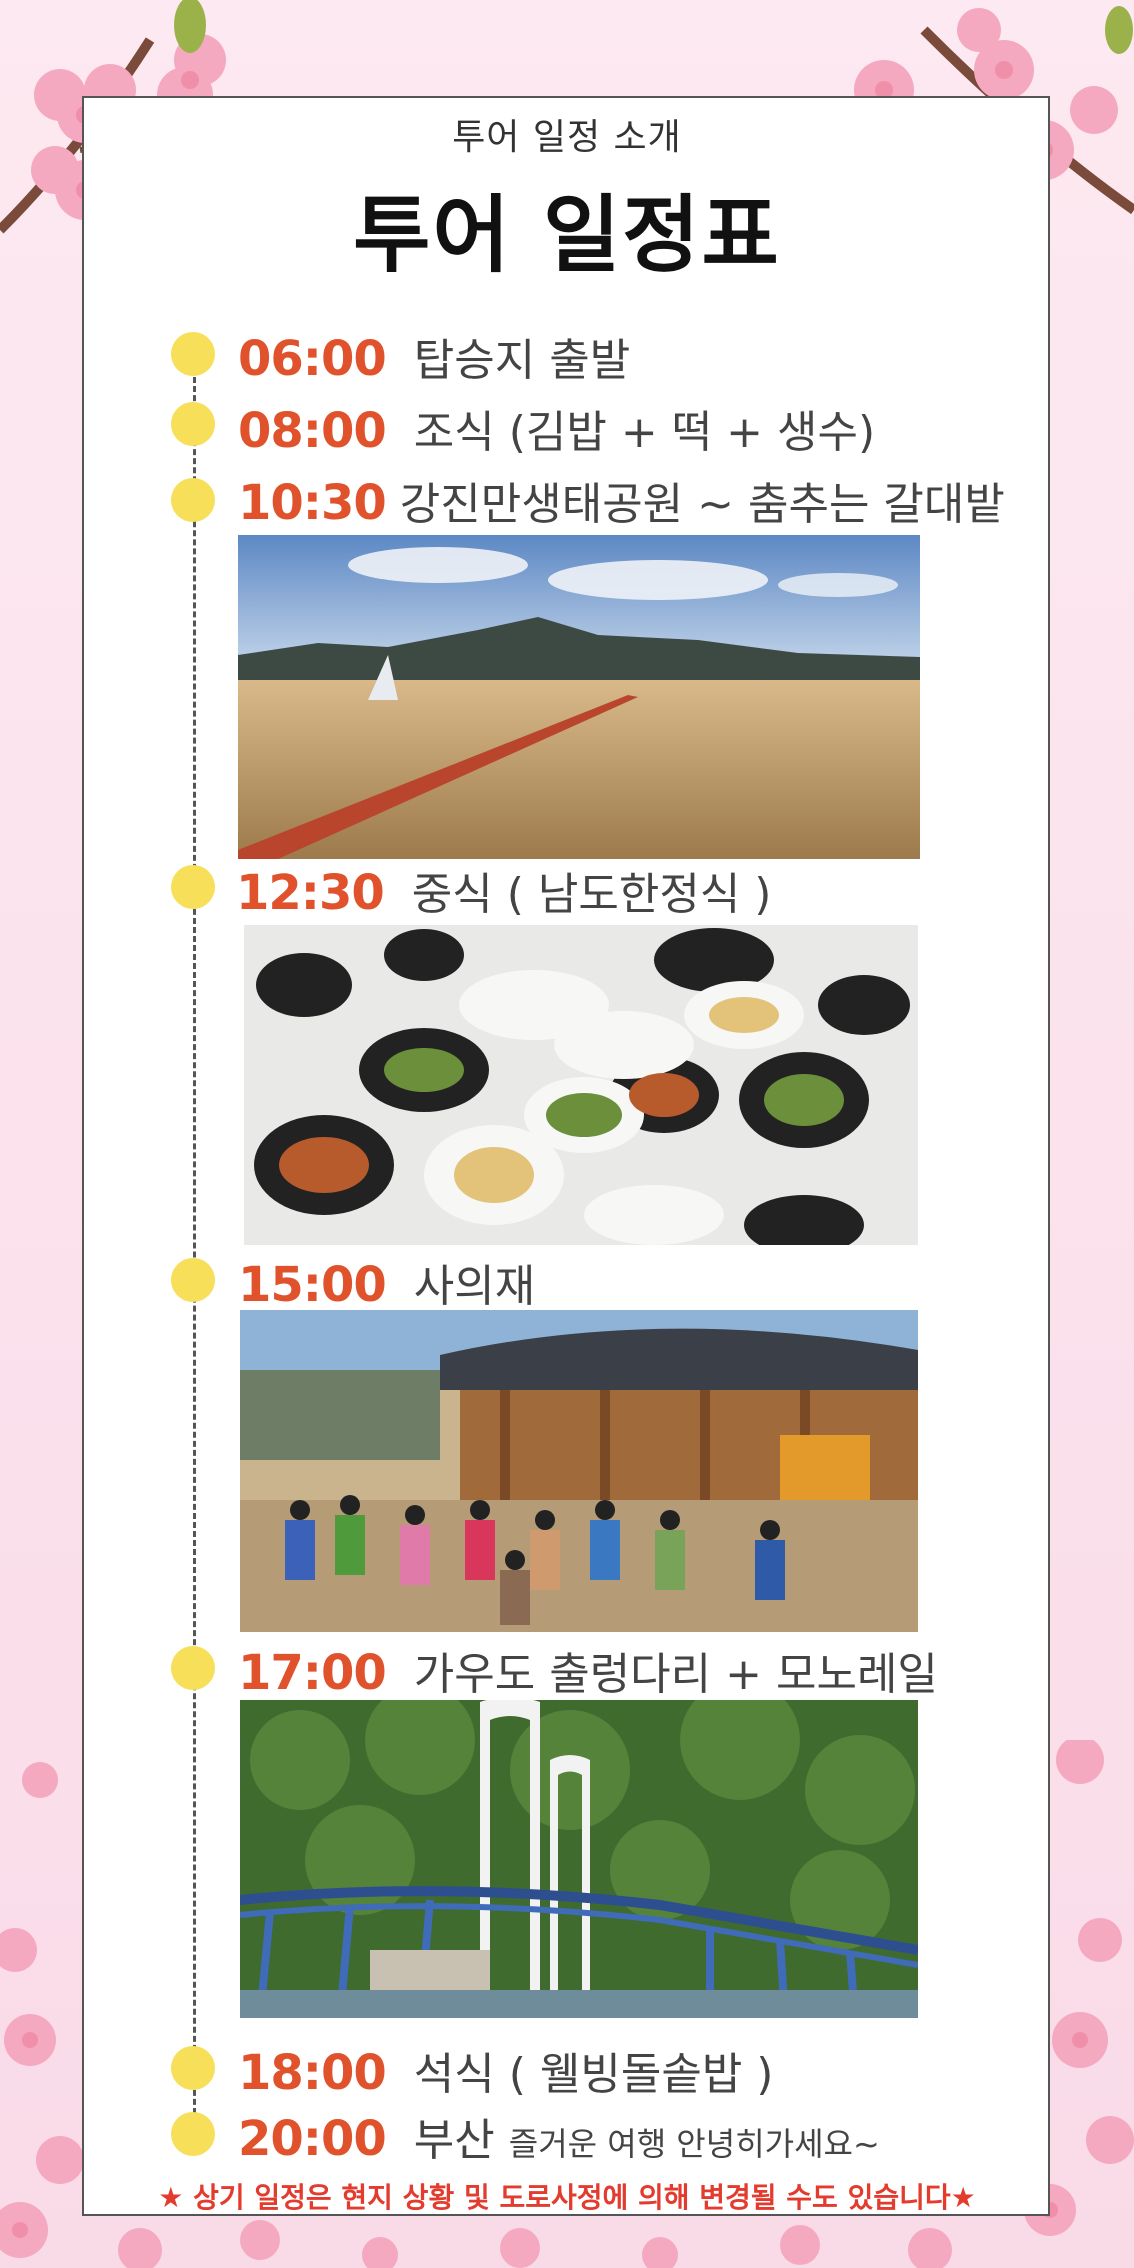 This screenshot has height=2268, width=1134. I want to click on schedule-change-notice: ★ 상기 일정은 현지 상황 및 도로사정에 의해 변경될 수도 있습니다★, so click(567, 2197).